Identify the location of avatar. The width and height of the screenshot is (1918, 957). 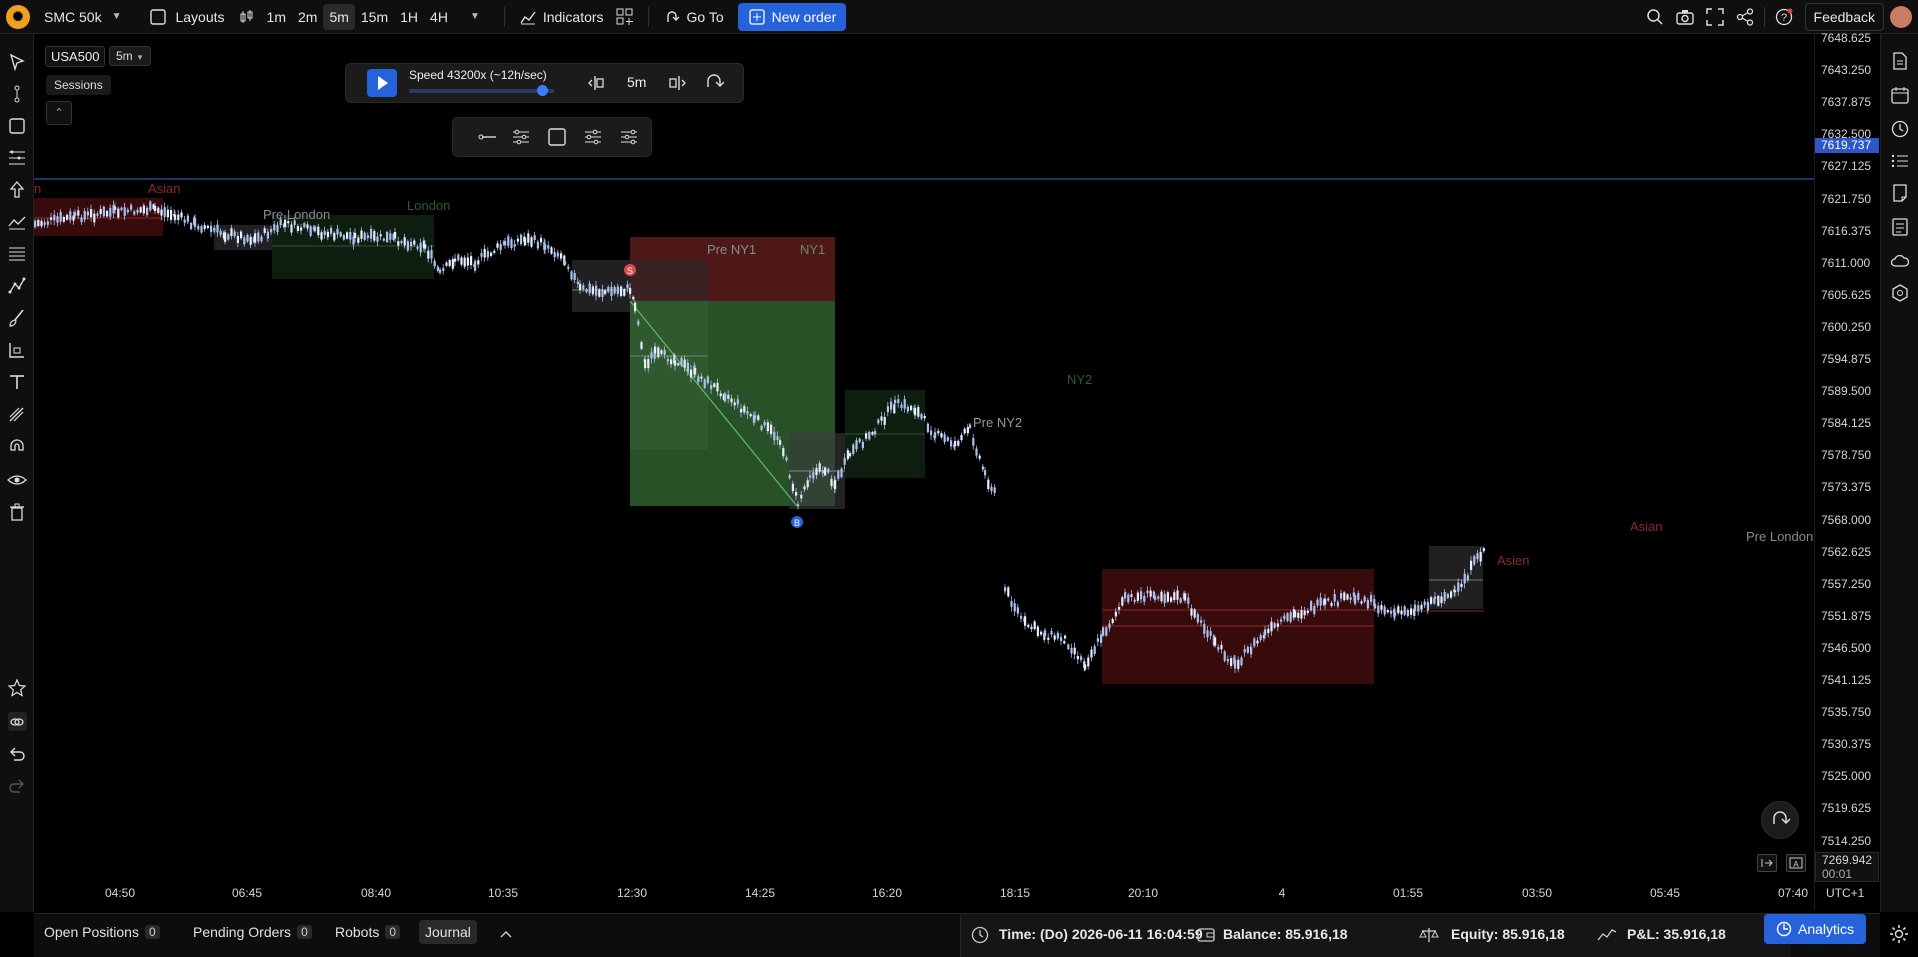
(1901, 16).